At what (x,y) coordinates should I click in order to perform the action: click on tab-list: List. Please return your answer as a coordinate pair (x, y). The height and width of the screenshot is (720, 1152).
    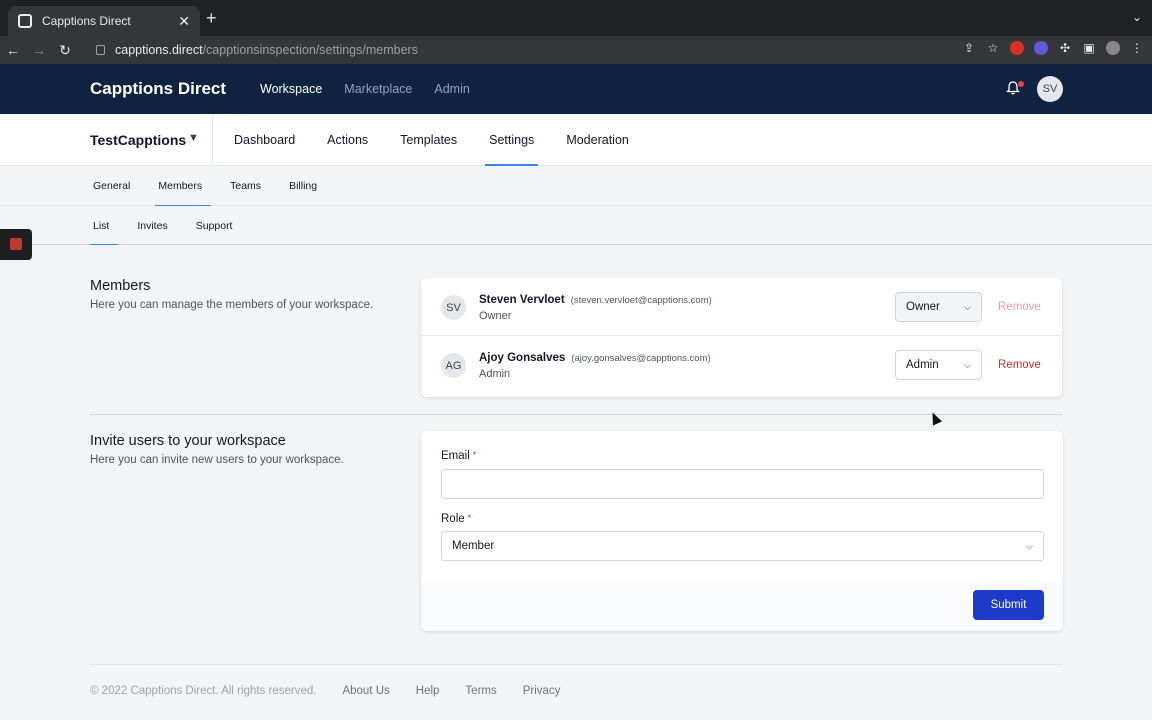
    Looking at the image, I should click on (106, 225).